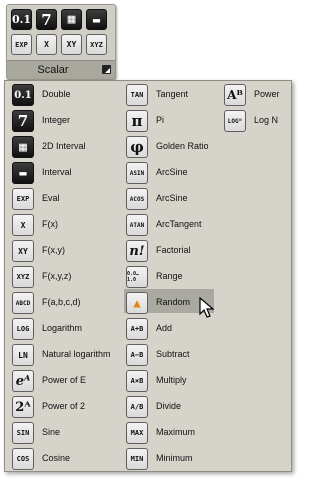 The height and width of the screenshot is (480, 320). I want to click on arccosine-icon: ACOS, so click(137, 199).